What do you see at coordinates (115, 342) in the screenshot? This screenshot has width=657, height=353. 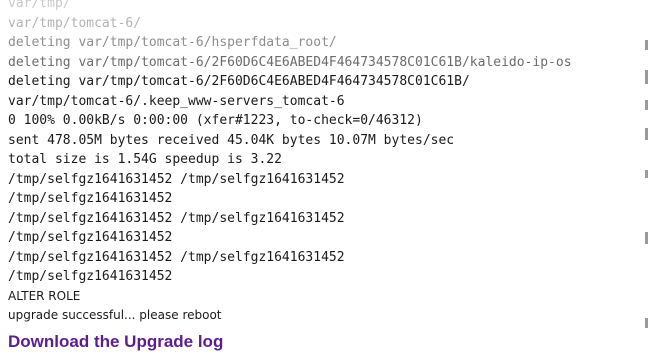 I see `download-upgrade-log-link: Download the Upgrade log` at bounding box center [115, 342].